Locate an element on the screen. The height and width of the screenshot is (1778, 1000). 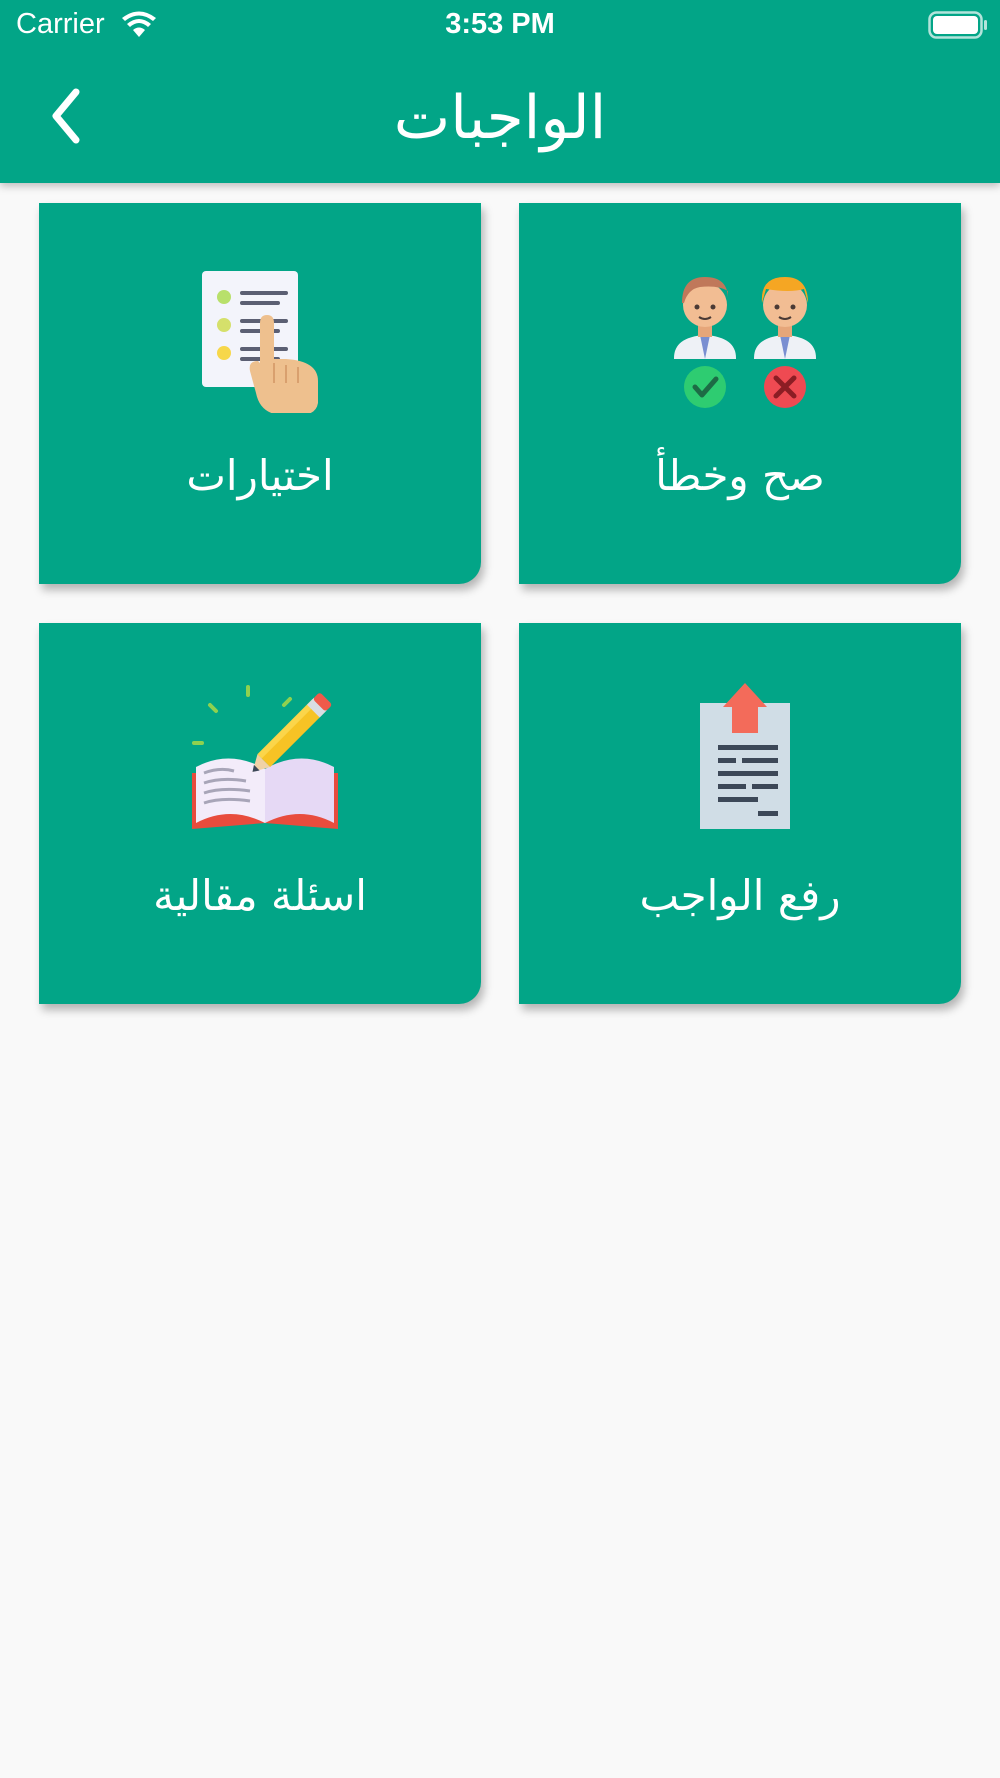
upload-homework-card: رفع الواجب is located at coordinates (740, 813).